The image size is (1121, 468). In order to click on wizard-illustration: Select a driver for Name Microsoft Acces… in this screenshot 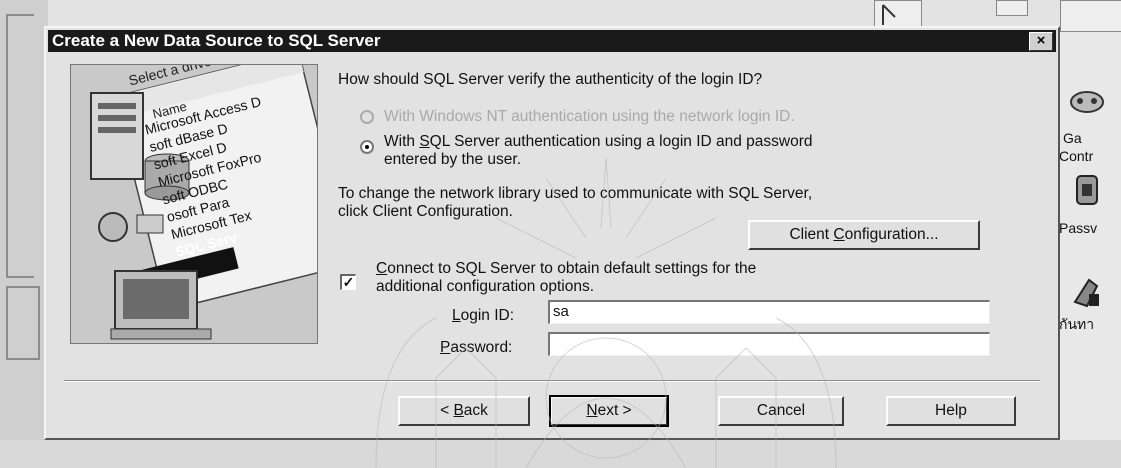, I will do `click(194, 204)`.